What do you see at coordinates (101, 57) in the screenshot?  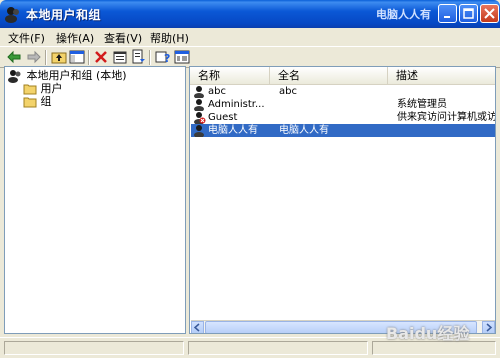 I see `delete-icon` at bounding box center [101, 57].